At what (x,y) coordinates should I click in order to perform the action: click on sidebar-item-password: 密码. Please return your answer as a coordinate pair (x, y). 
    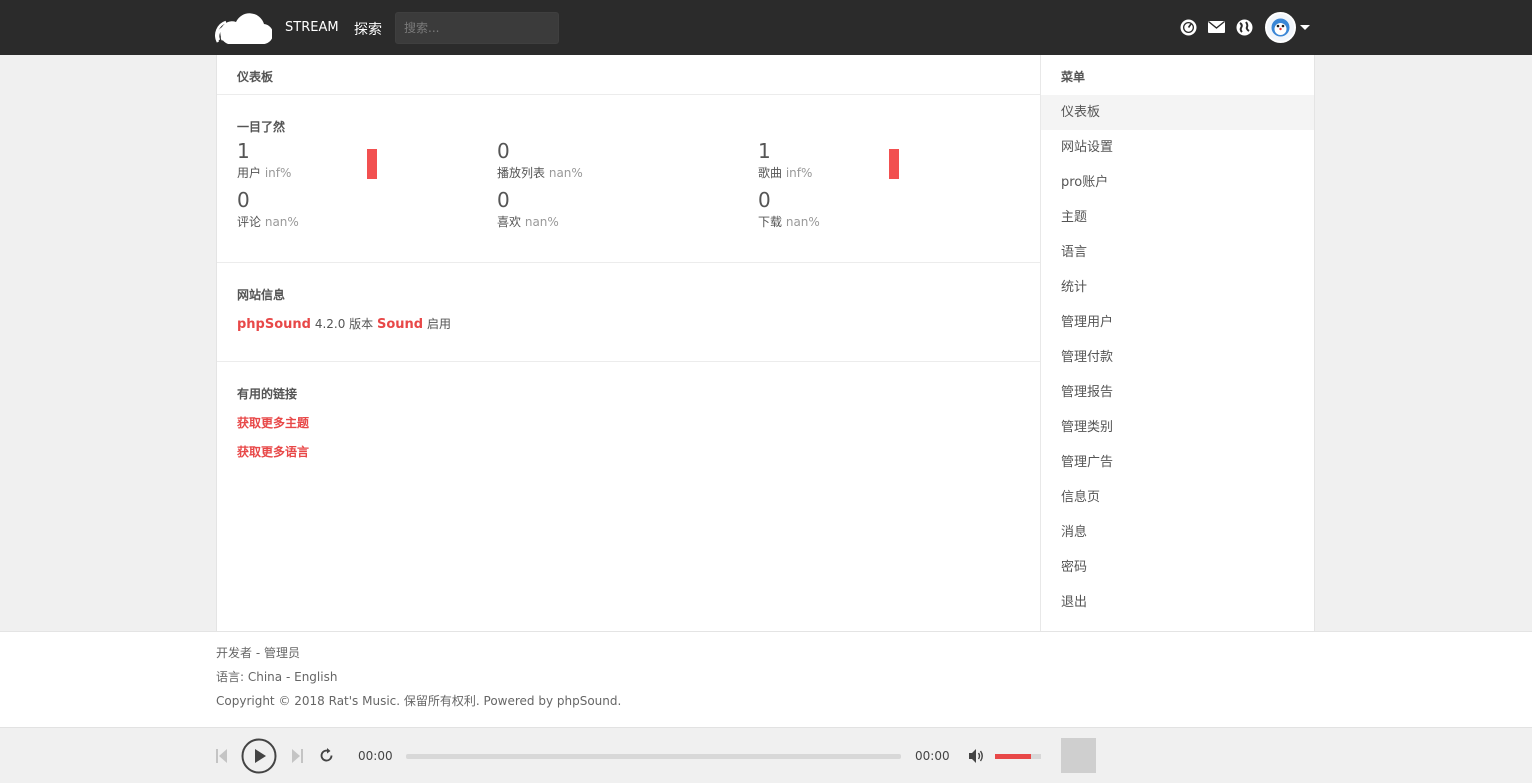
    Looking at the image, I should click on (1177, 567).